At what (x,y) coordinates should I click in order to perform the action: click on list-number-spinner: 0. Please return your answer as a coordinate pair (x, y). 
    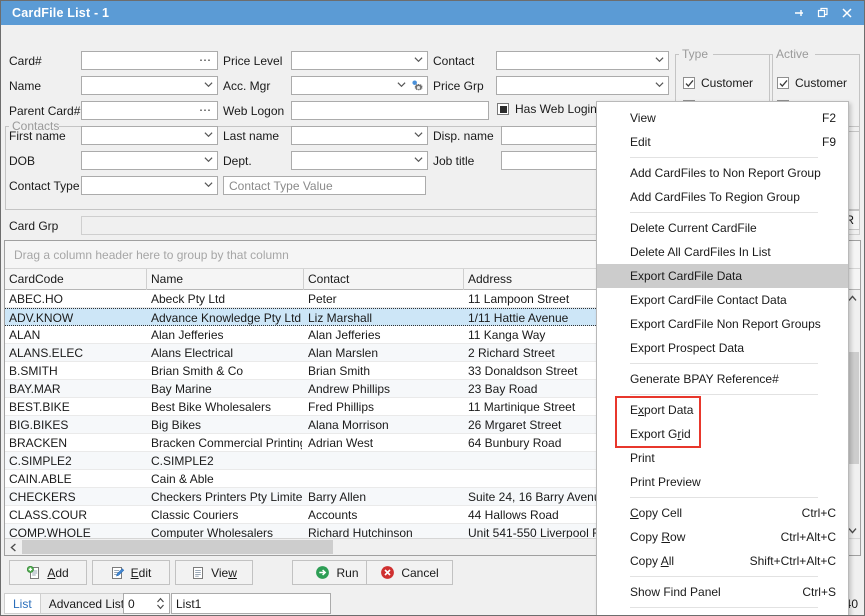
    Looking at the image, I should click on (146, 603).